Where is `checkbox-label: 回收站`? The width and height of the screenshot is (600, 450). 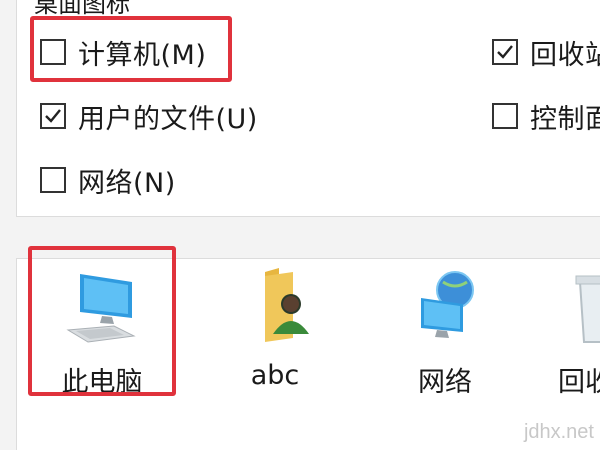 checkbox-label: 回收站 is located at coordinates (565, 55).